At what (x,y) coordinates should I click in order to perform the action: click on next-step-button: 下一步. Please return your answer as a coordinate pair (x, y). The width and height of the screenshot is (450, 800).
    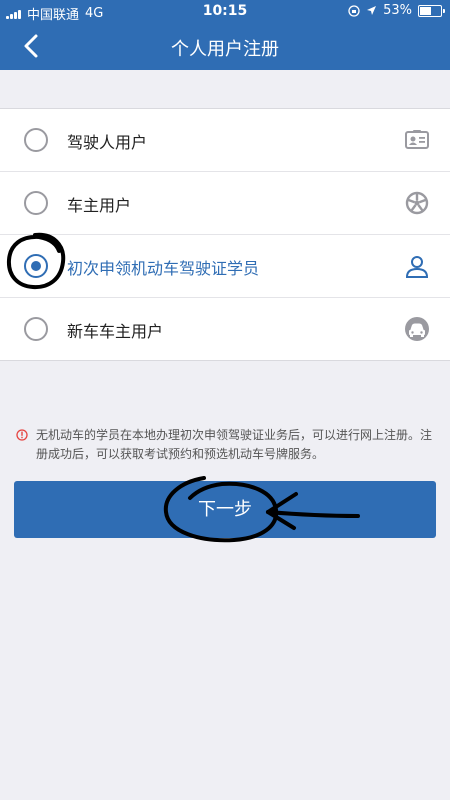
    Looking at the image, I should click on (225, 509).